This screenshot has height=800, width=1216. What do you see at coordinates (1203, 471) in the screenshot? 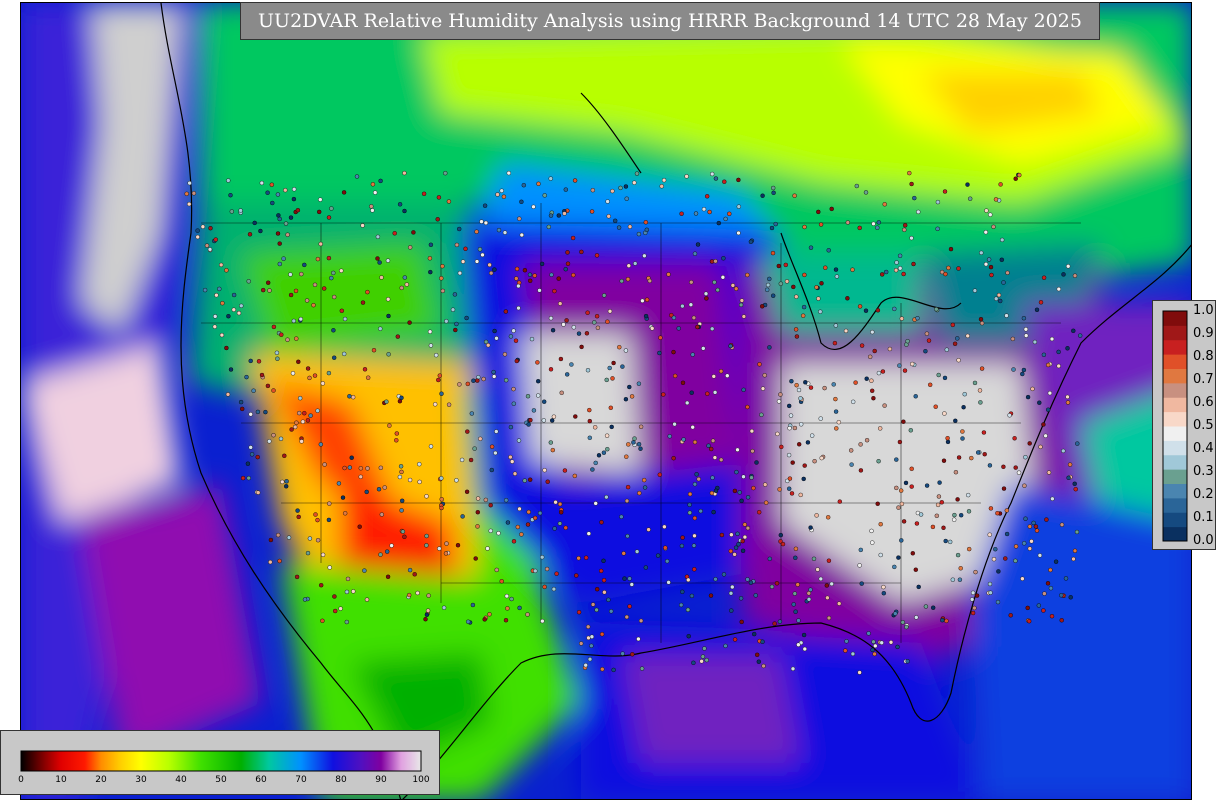
I see `obs-tick-label: 0.3` at bounding box center [1203, 471].